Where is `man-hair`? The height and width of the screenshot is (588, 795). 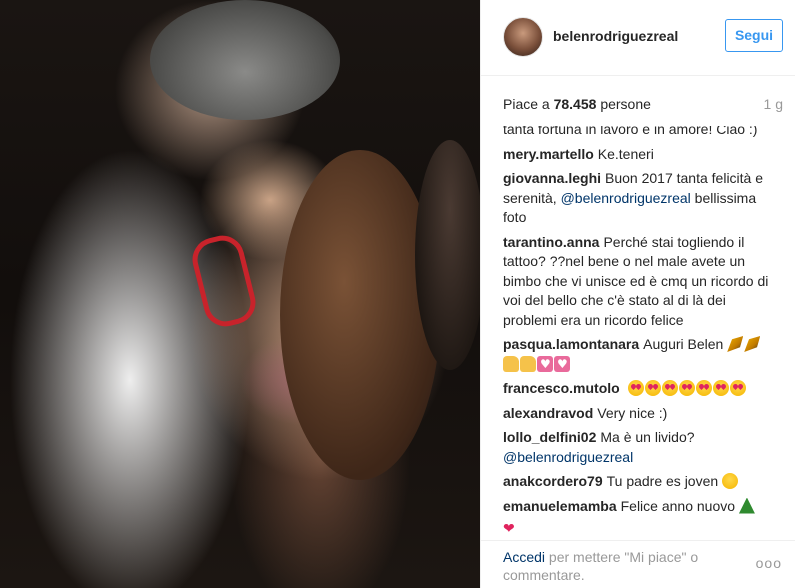
man-hair is located at coordinates (245, 60).